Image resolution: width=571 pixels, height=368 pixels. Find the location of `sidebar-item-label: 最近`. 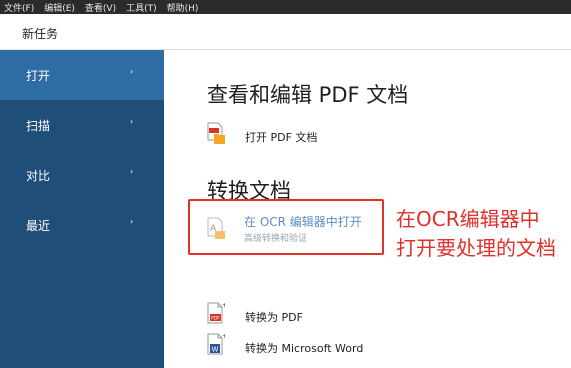

sidebar-item-label: 最近 is located at coordinates (38, 226).